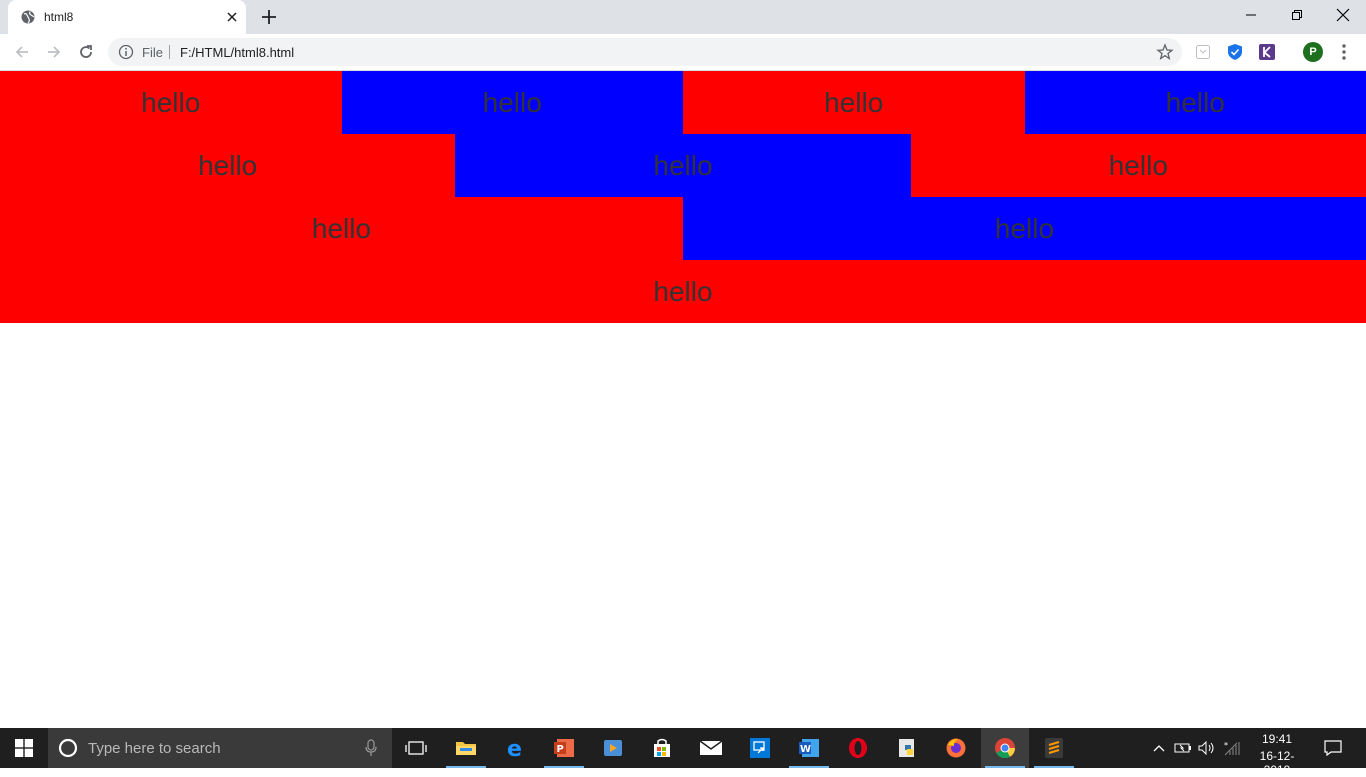 This screenshot has width=1366, height=777. I want to click on minimize-button, so click(1251, 15).